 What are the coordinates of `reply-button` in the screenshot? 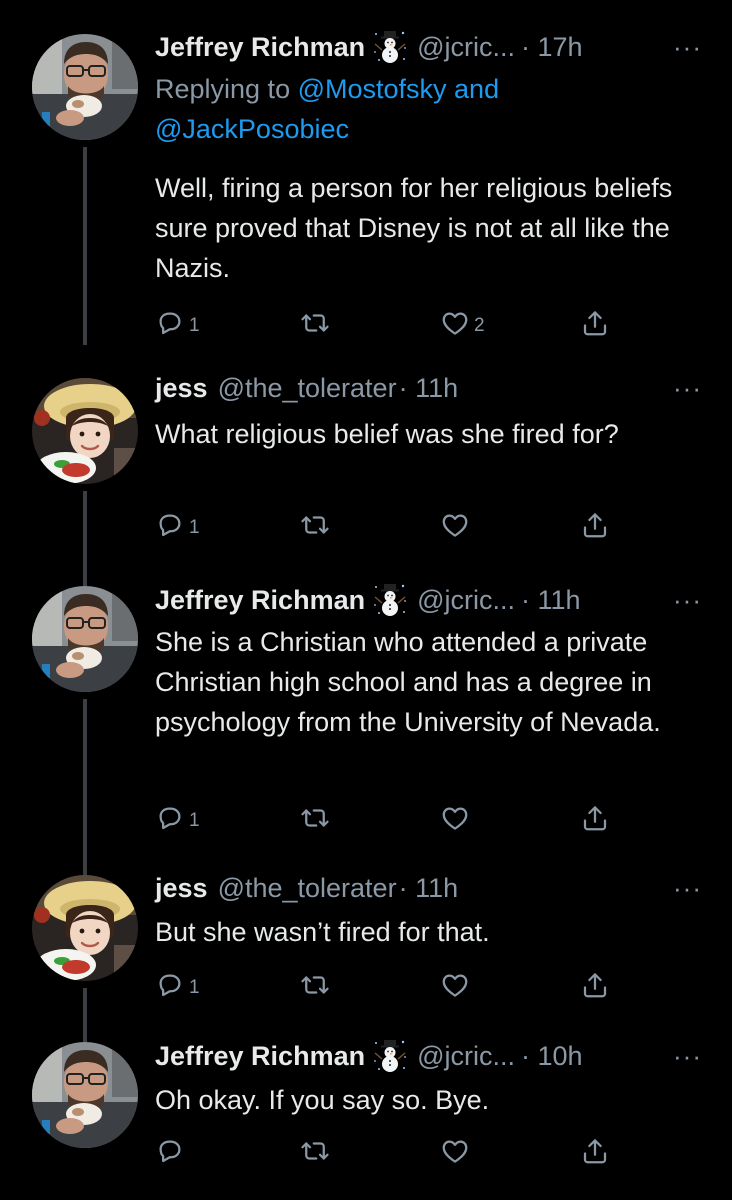 It's located at (170, 1151).